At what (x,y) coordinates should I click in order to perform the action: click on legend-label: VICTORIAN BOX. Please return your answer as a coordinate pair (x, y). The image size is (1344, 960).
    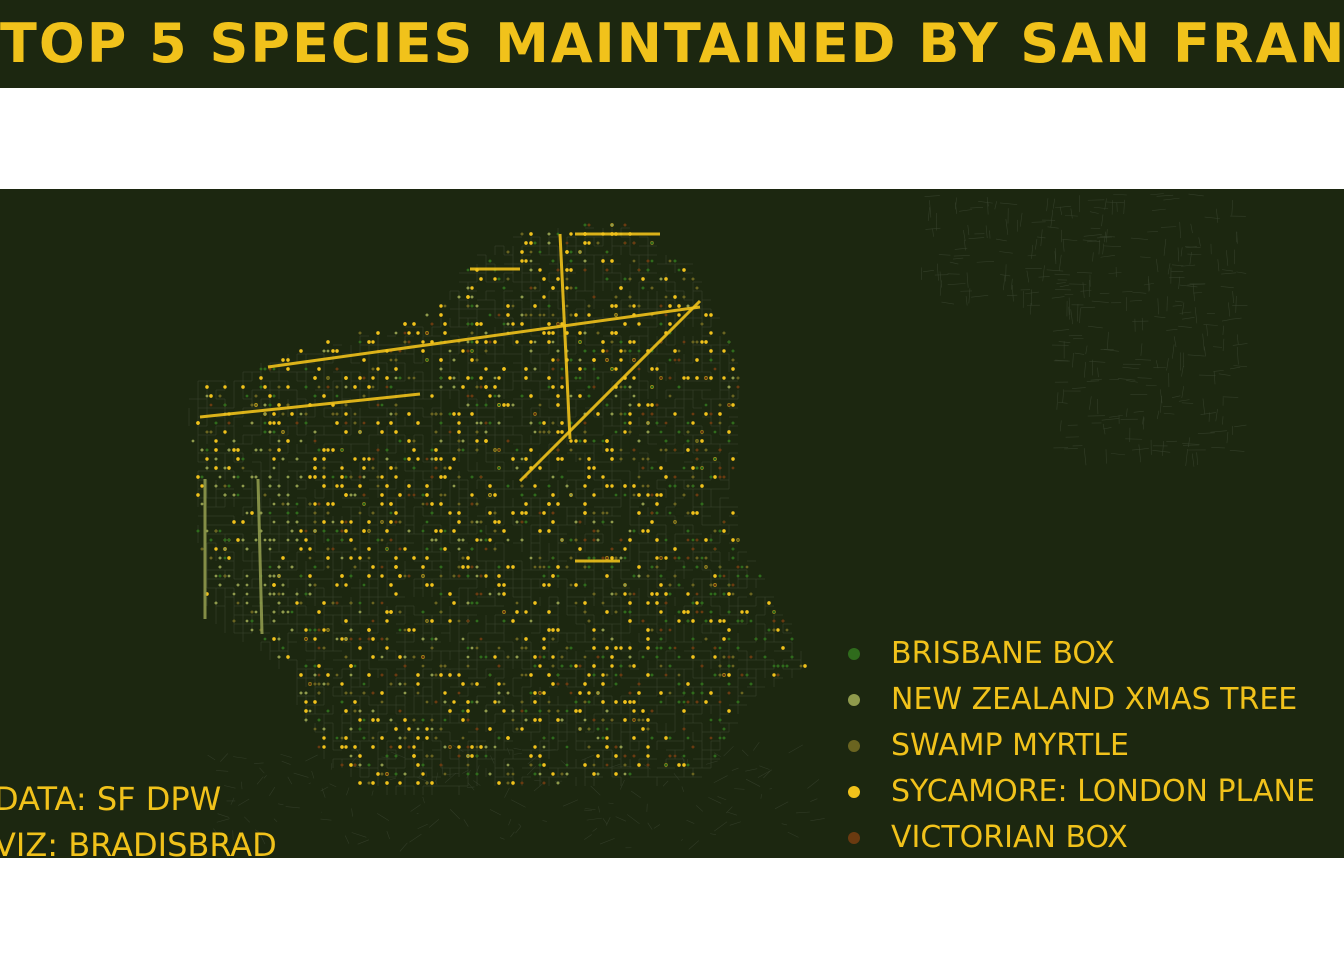
    Looking at the image, I should click on (1009, 837).